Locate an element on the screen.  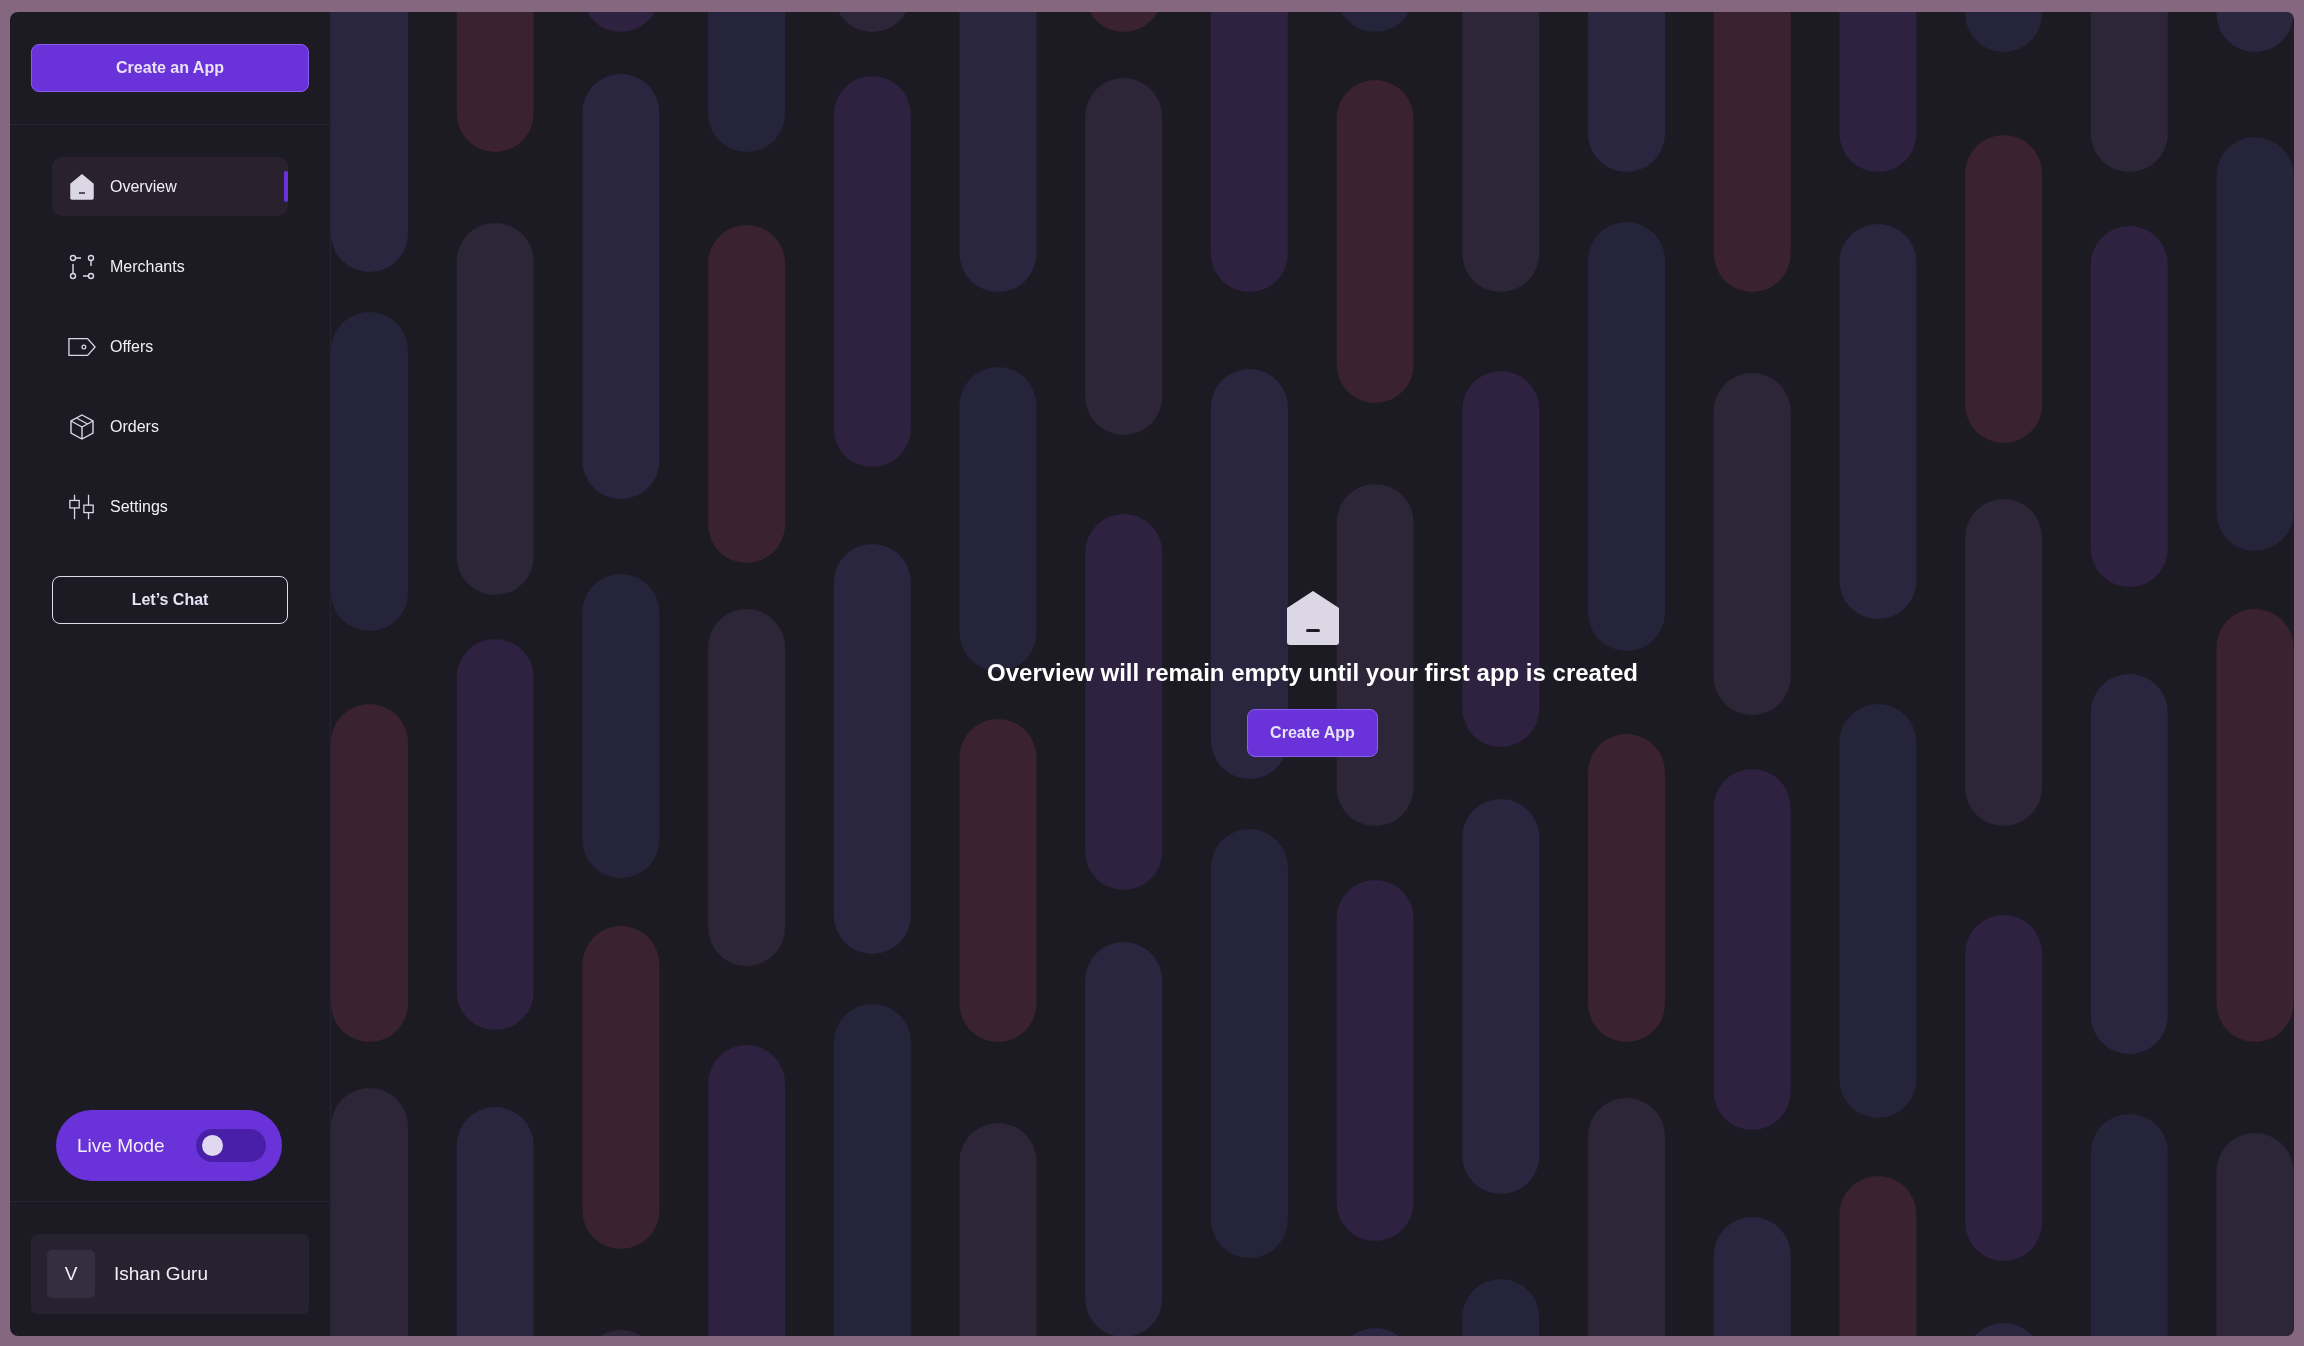
sliders-icon is located at coordinates (82, 506).